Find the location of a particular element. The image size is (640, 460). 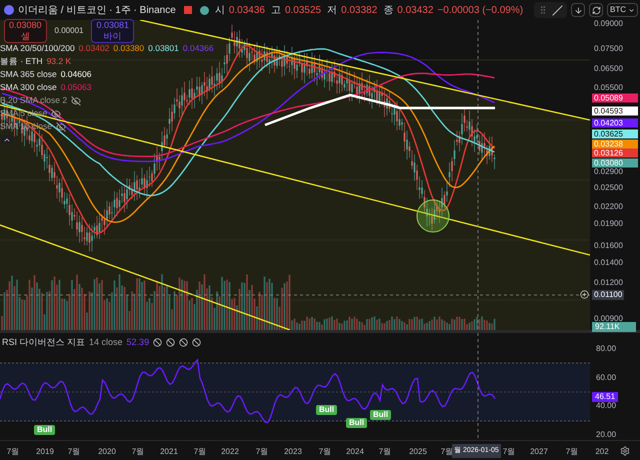

indicator-value: 0.03380 is located at coordinates (128, 48).